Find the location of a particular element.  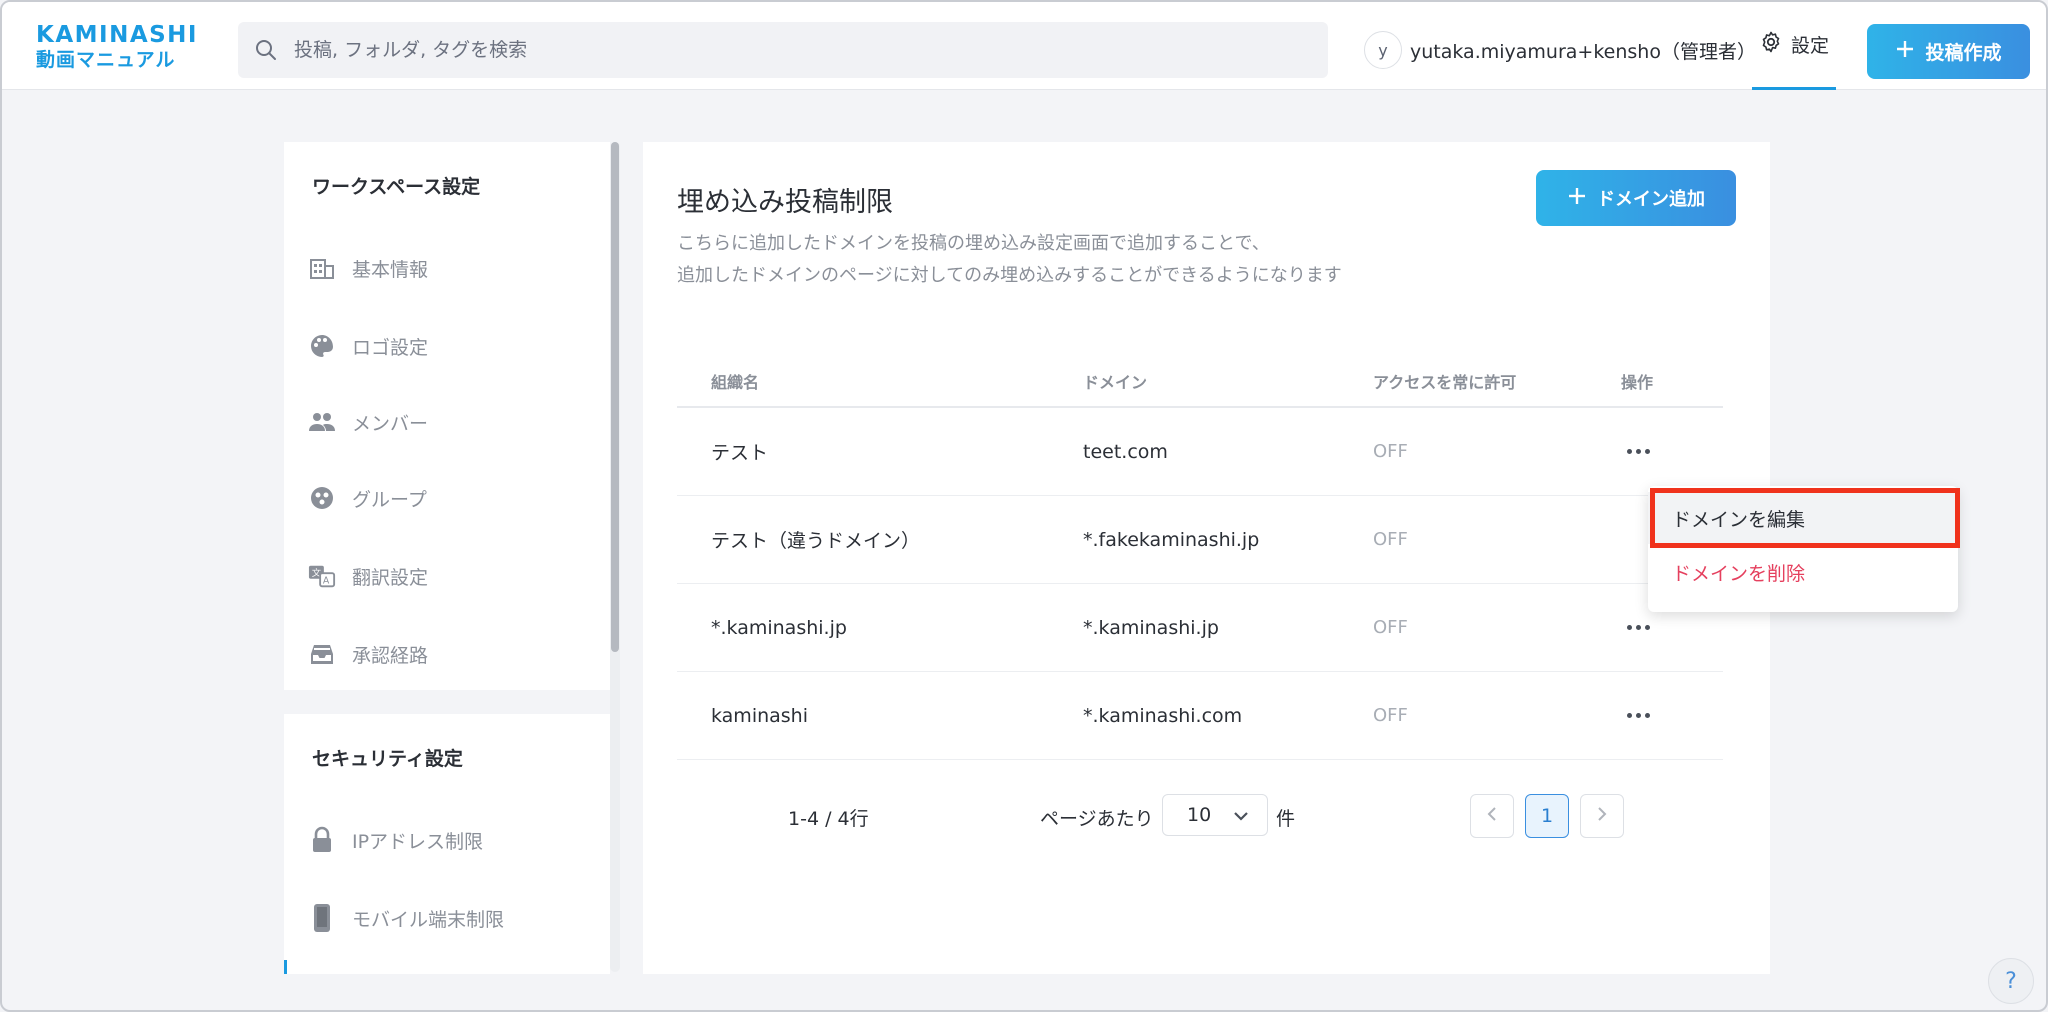

sidebar-item-approval: 承認経路 is located at coordinates (453, 654).